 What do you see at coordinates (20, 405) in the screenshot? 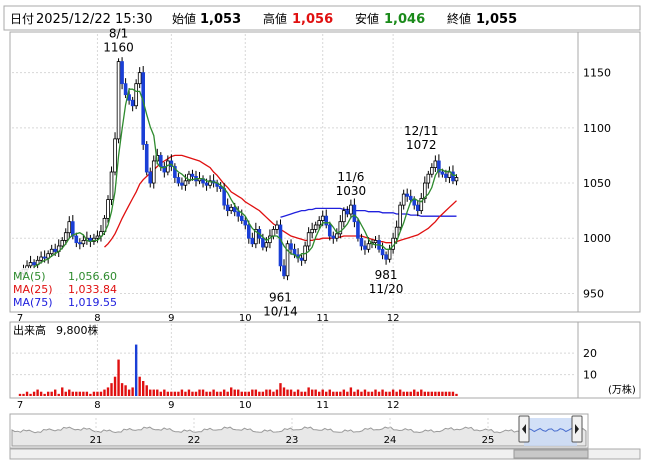
I see `month-label: 7` at bounding box center [20, 405].